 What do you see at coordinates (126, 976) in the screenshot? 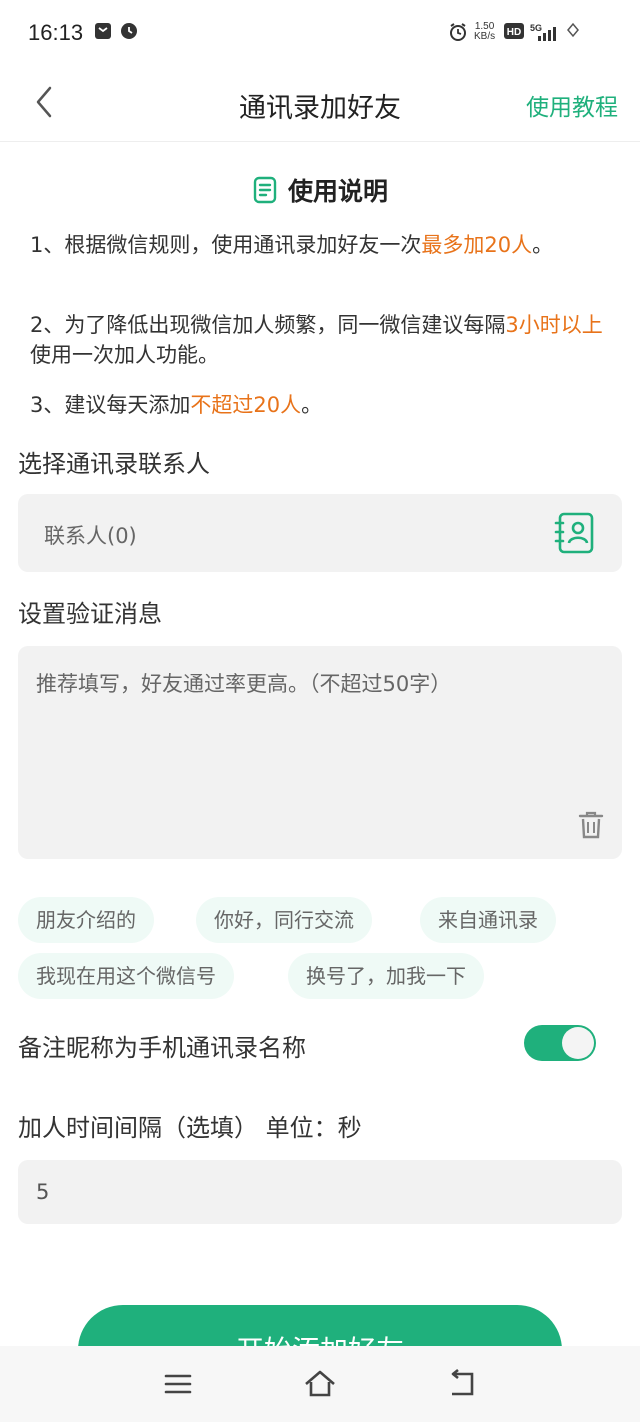
I see `quick-tag: 我现在用这个微信号` at bounding box center [126, 976].